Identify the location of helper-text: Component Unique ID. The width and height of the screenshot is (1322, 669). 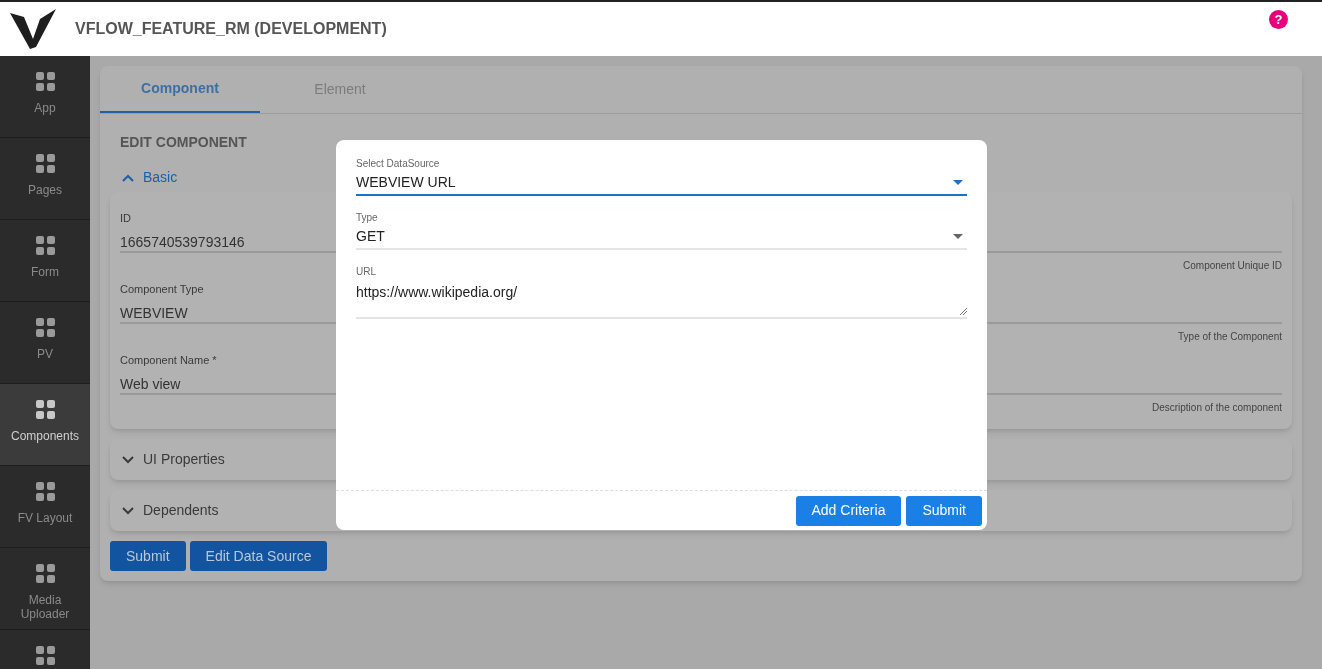
(1232, 265).